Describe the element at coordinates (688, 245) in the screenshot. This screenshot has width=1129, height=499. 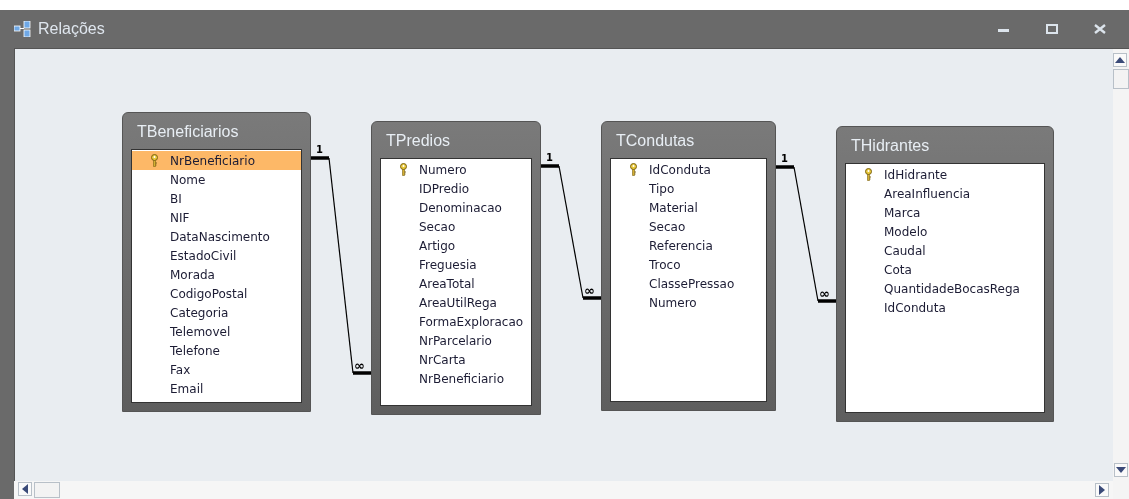
I see `field-item: Referencia` at that location.